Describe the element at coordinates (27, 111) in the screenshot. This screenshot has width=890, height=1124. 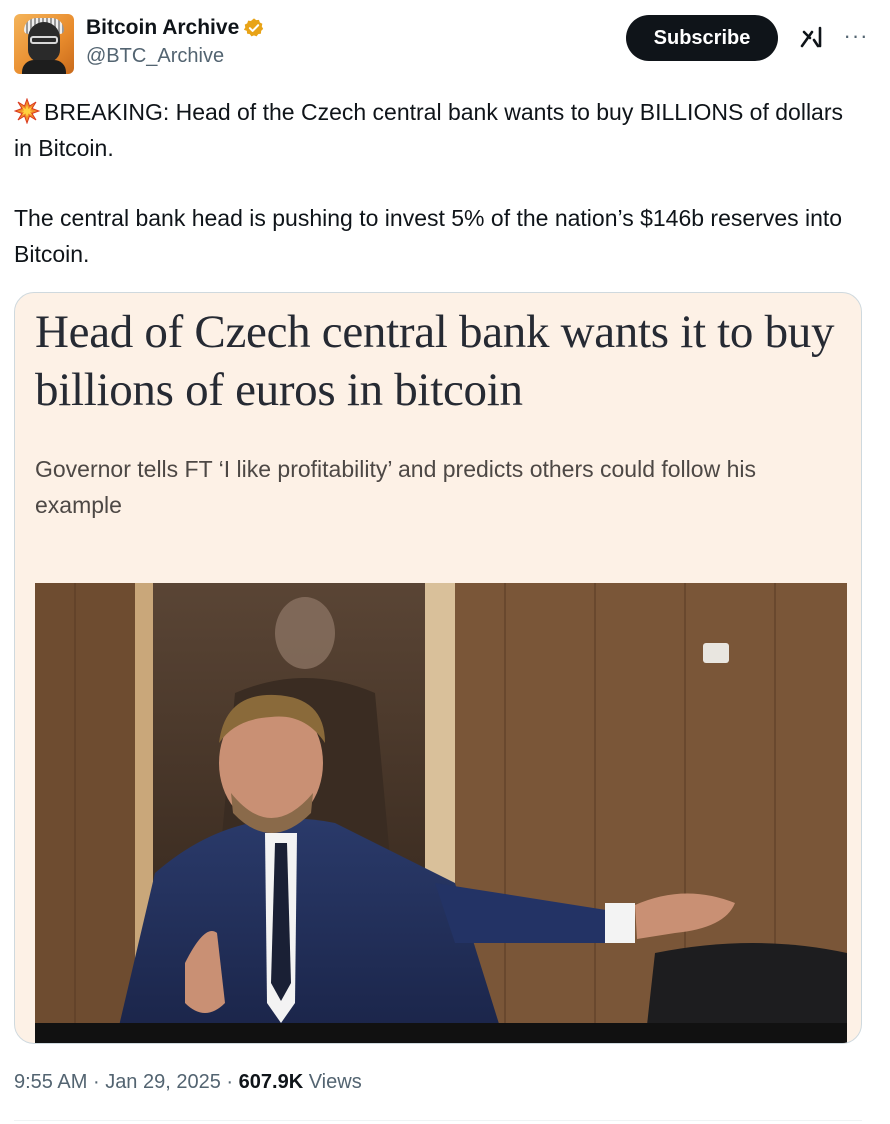
I see `collision-emoji-icon` at that location.